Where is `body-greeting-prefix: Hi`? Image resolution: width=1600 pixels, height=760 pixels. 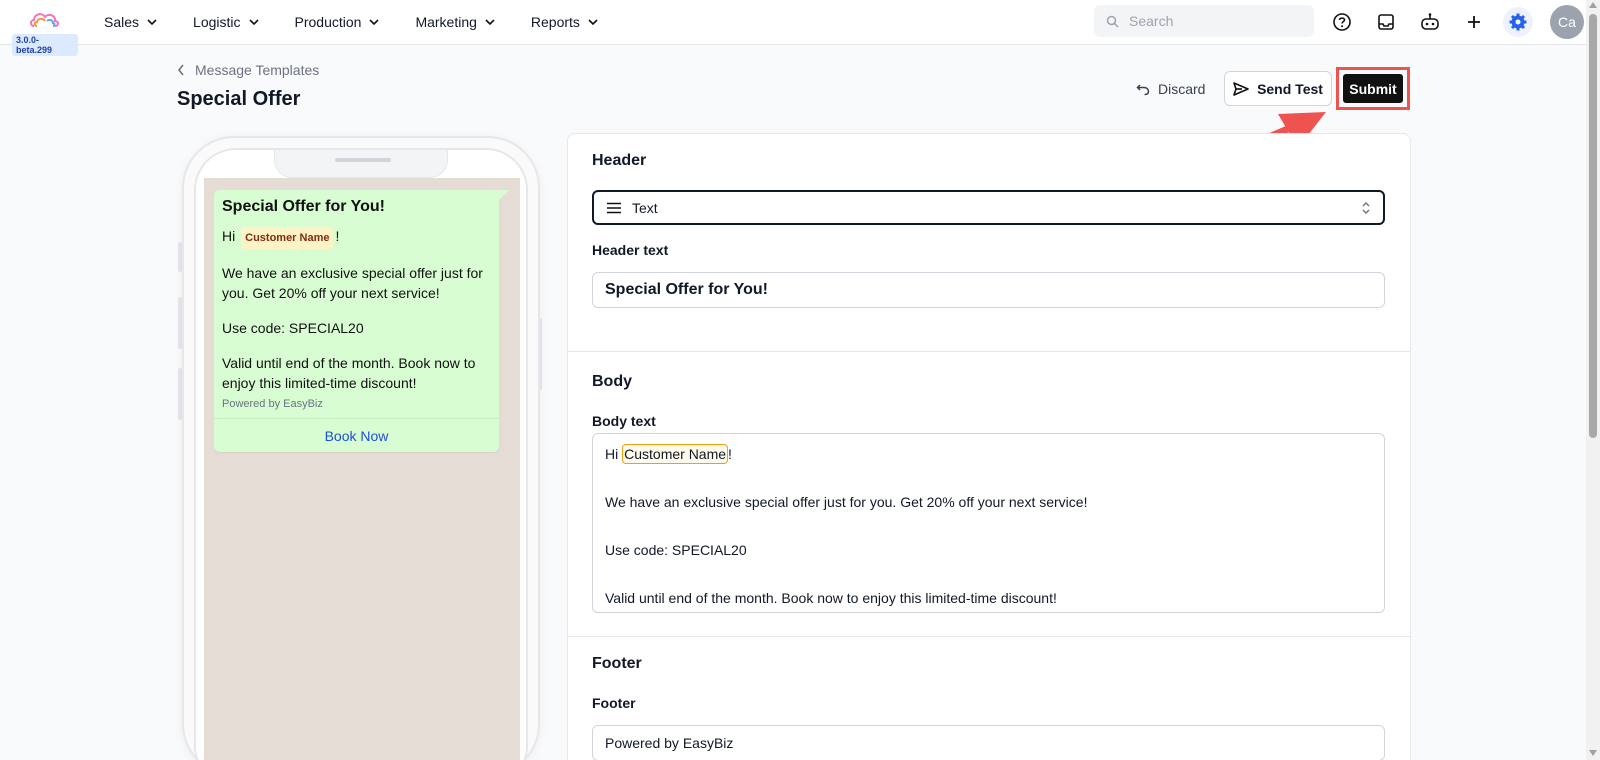 body-greeting-prefix: Hi is located at coordinates (614, 454).